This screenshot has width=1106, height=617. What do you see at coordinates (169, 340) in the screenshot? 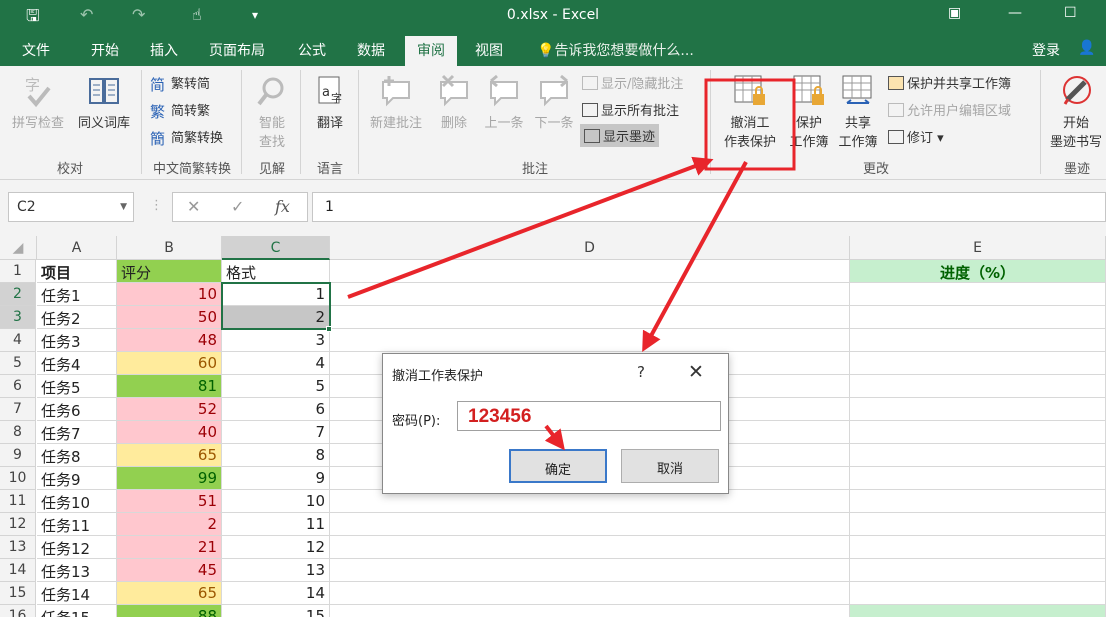
I see `cell-score: 48` at bounding box center [169, 340].